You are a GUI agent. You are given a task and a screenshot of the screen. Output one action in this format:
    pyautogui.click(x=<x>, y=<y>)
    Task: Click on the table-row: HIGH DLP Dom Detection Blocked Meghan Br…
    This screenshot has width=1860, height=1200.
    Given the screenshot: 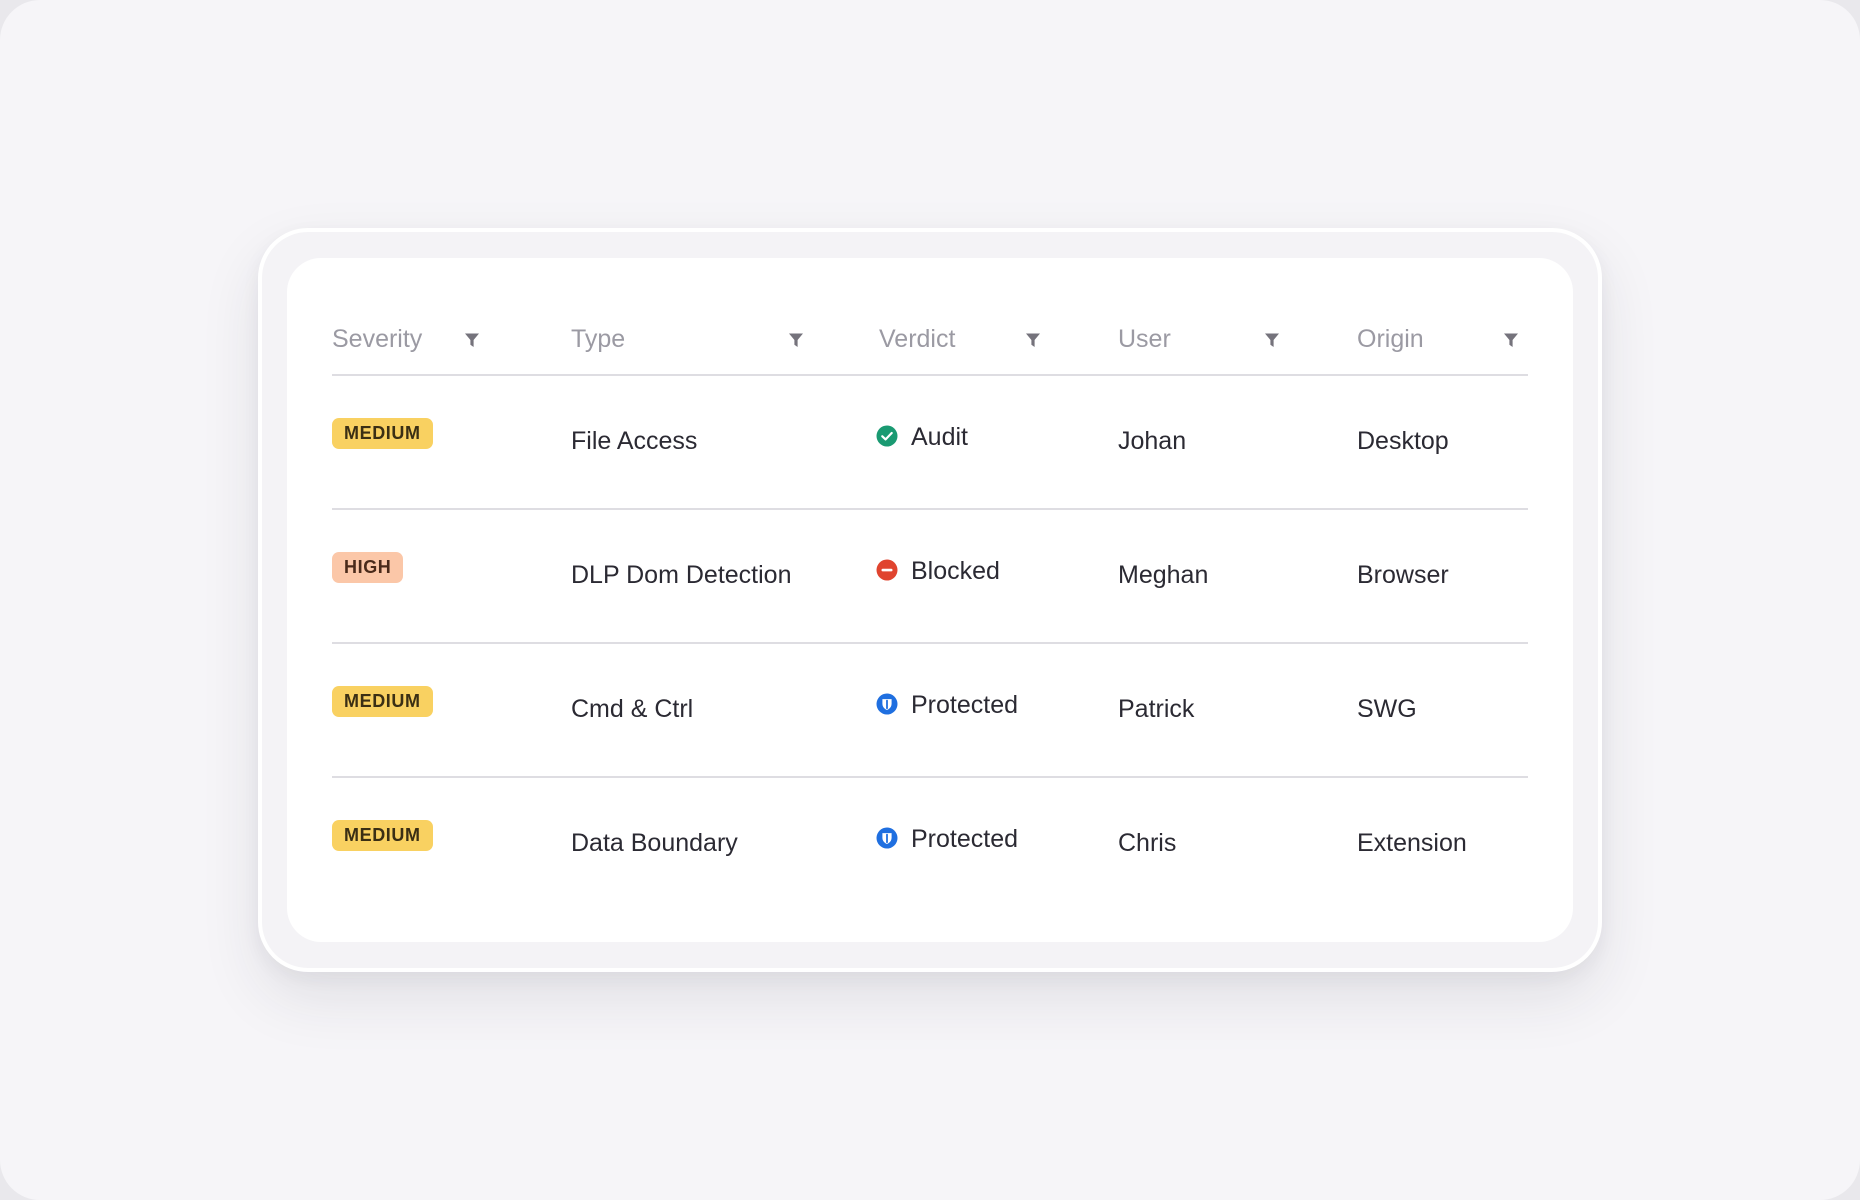 What is the action you would take?
    pyautogui.click(x=930, y=577)
    